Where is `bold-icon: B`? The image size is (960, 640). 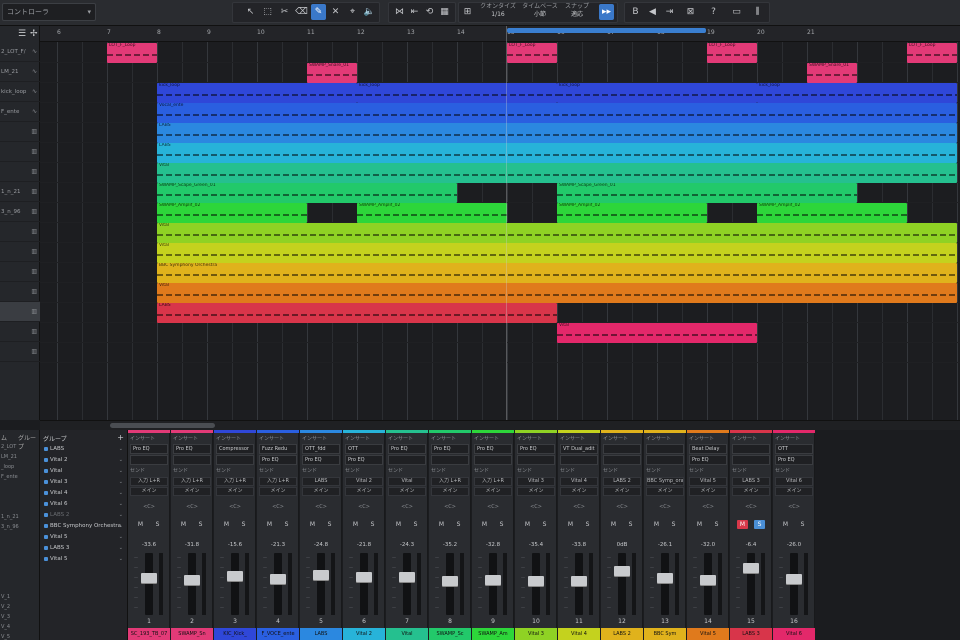 bold-icon: B is located at coordinates (635, 12).